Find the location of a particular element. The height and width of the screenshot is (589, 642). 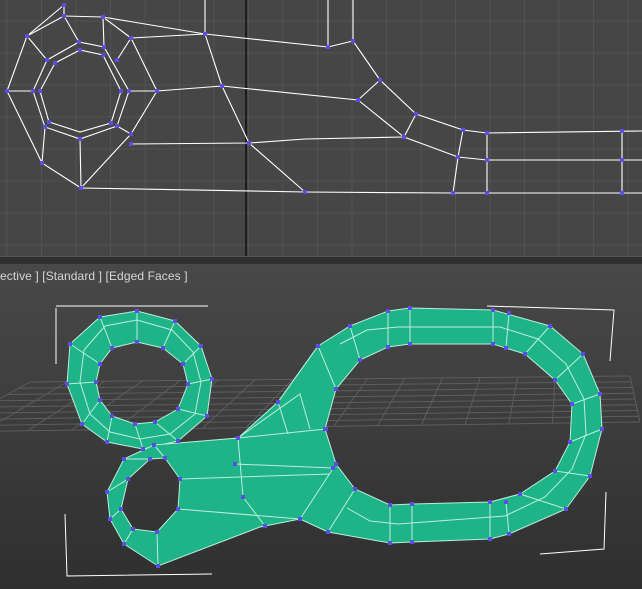

viewport-label-shading: [Standard ] is located at coordinates (72, 276).